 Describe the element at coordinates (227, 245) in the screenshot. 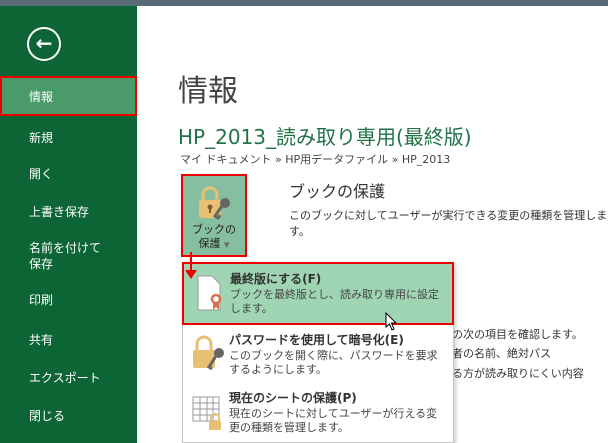

I see `dropdown-arrow-icon: ▼` at that location.